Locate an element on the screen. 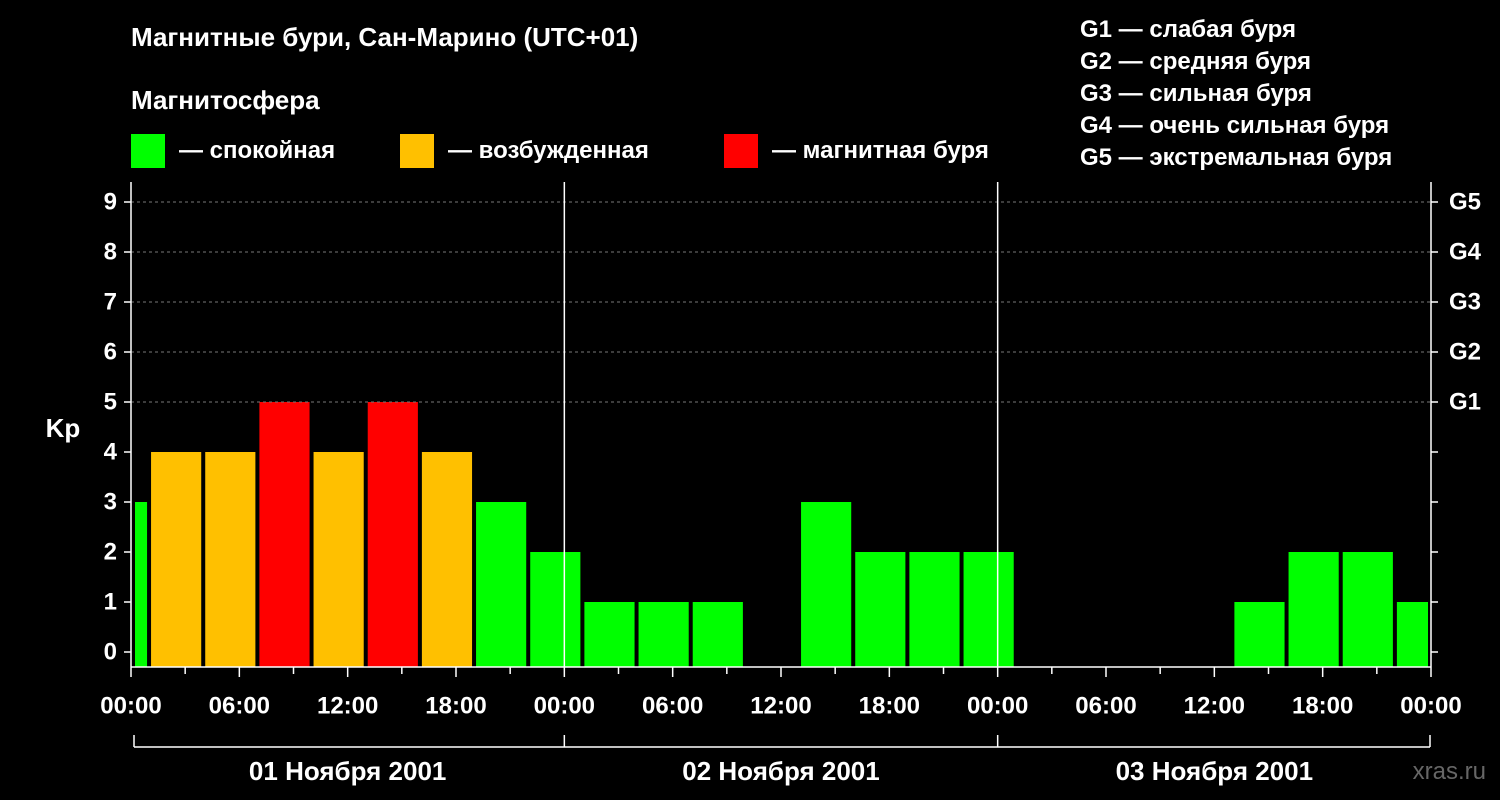  y-tick-label: 3 is located at coordinates (110, 502).